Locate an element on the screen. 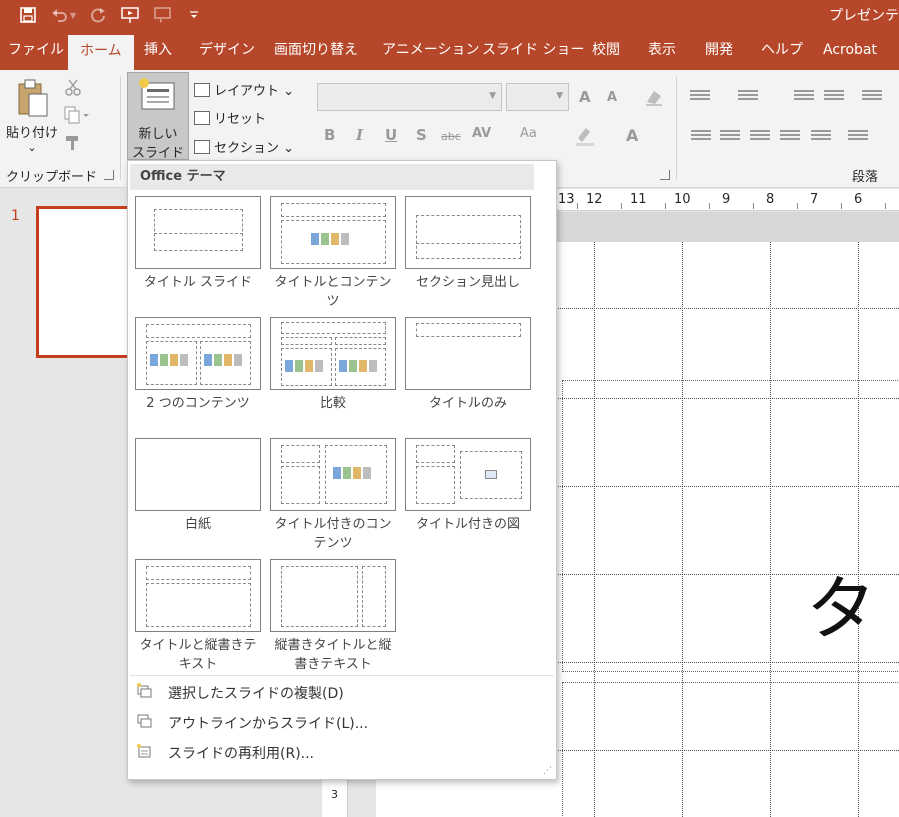  paste-button: 貼り付け ⌄ is located at coordinates (32, 116).